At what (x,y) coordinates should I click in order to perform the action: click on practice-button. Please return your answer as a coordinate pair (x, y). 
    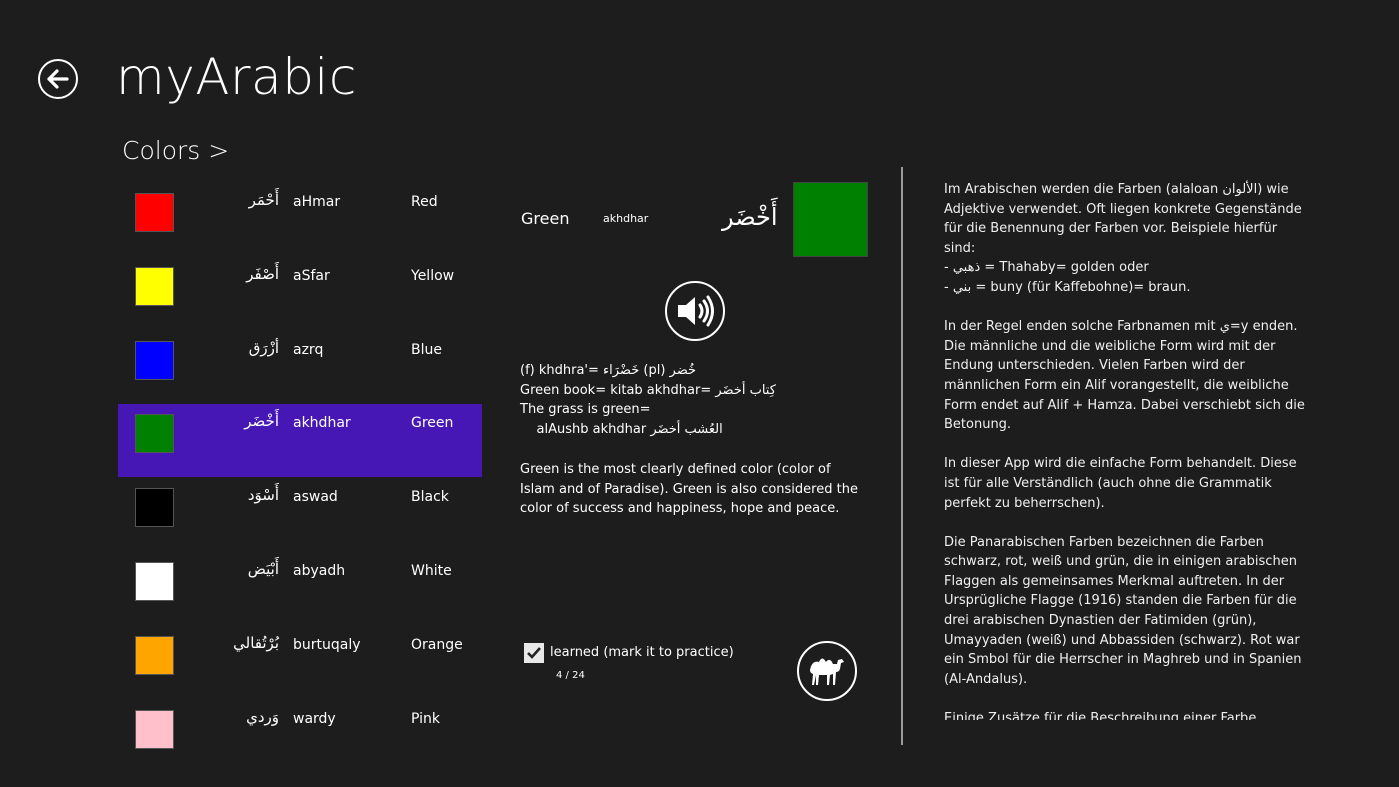
    Looking at the image, I should click on (827, 671).